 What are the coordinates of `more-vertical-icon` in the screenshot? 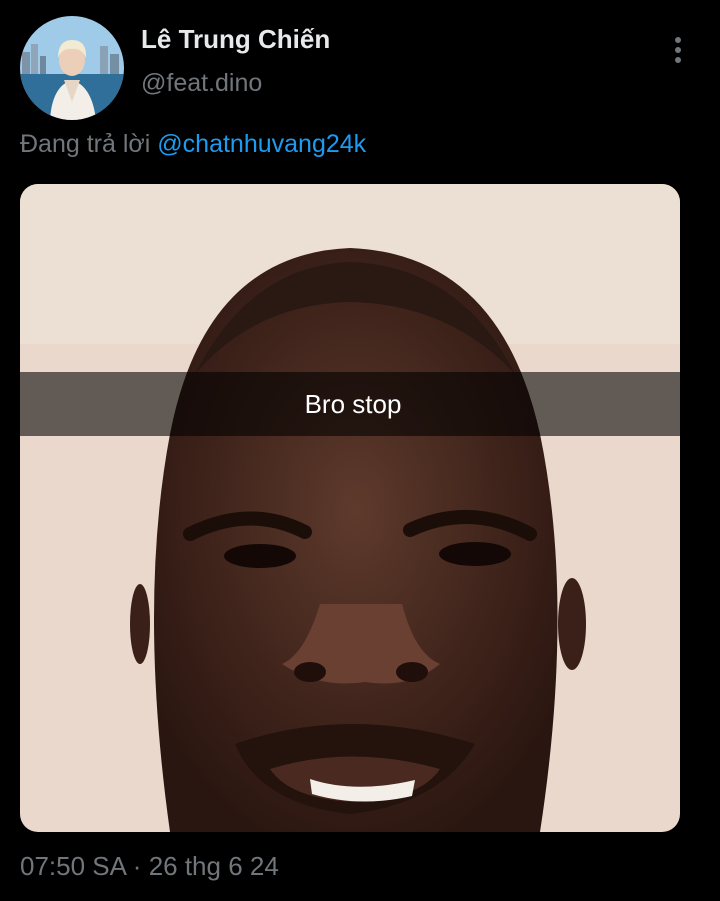 It's located at (678, 40).